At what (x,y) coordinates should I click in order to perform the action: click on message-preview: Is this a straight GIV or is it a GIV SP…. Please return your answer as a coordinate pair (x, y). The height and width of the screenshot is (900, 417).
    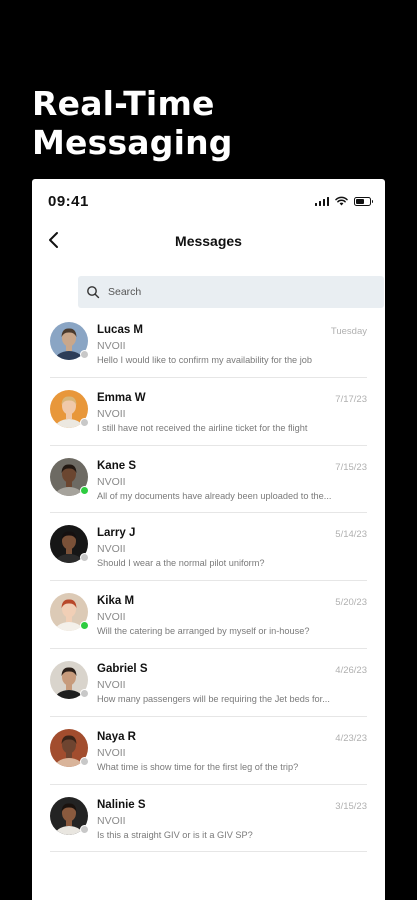
    Looking at the image, I should click on (175, 834).